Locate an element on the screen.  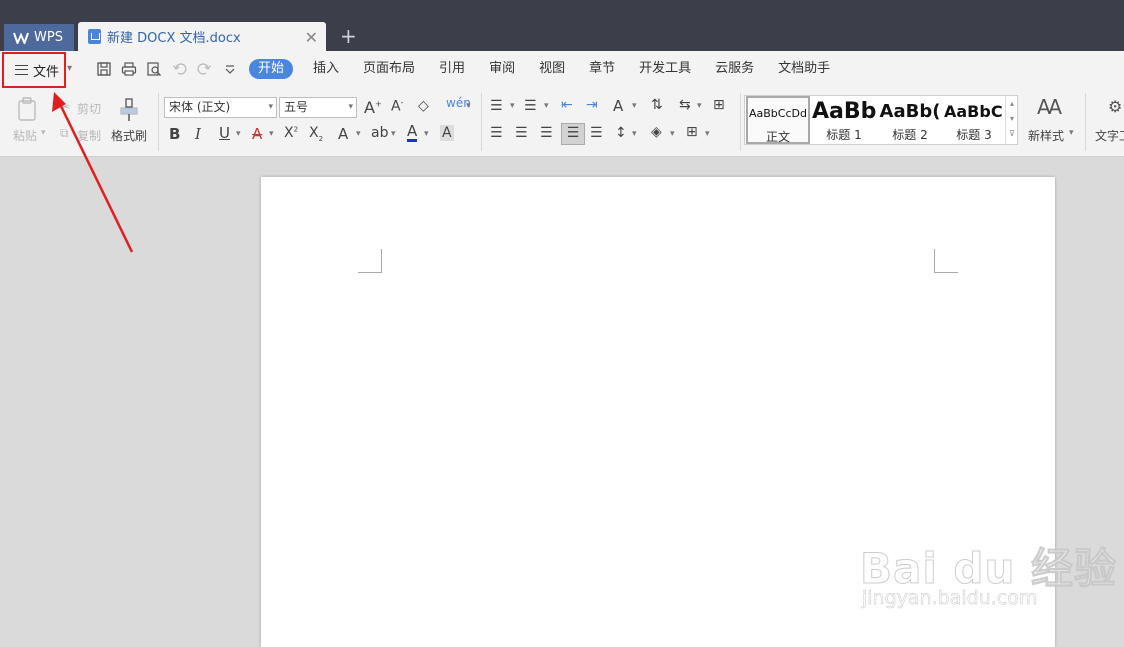
font-color-caret-icon: ▾ is located at coordinates (426, 134).